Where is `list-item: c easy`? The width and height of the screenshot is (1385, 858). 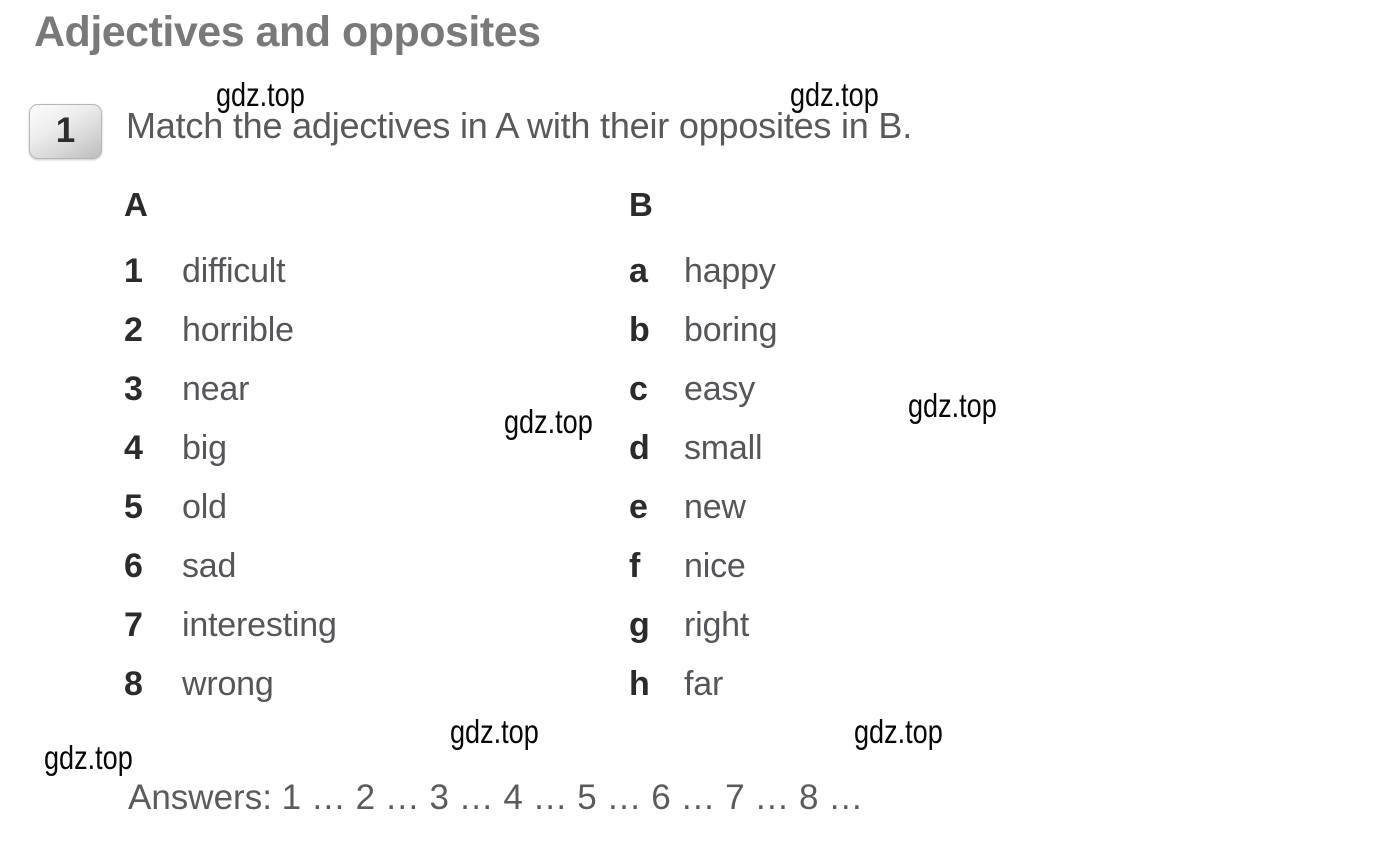
list-item: c easy is located at coordinates (703, 399).